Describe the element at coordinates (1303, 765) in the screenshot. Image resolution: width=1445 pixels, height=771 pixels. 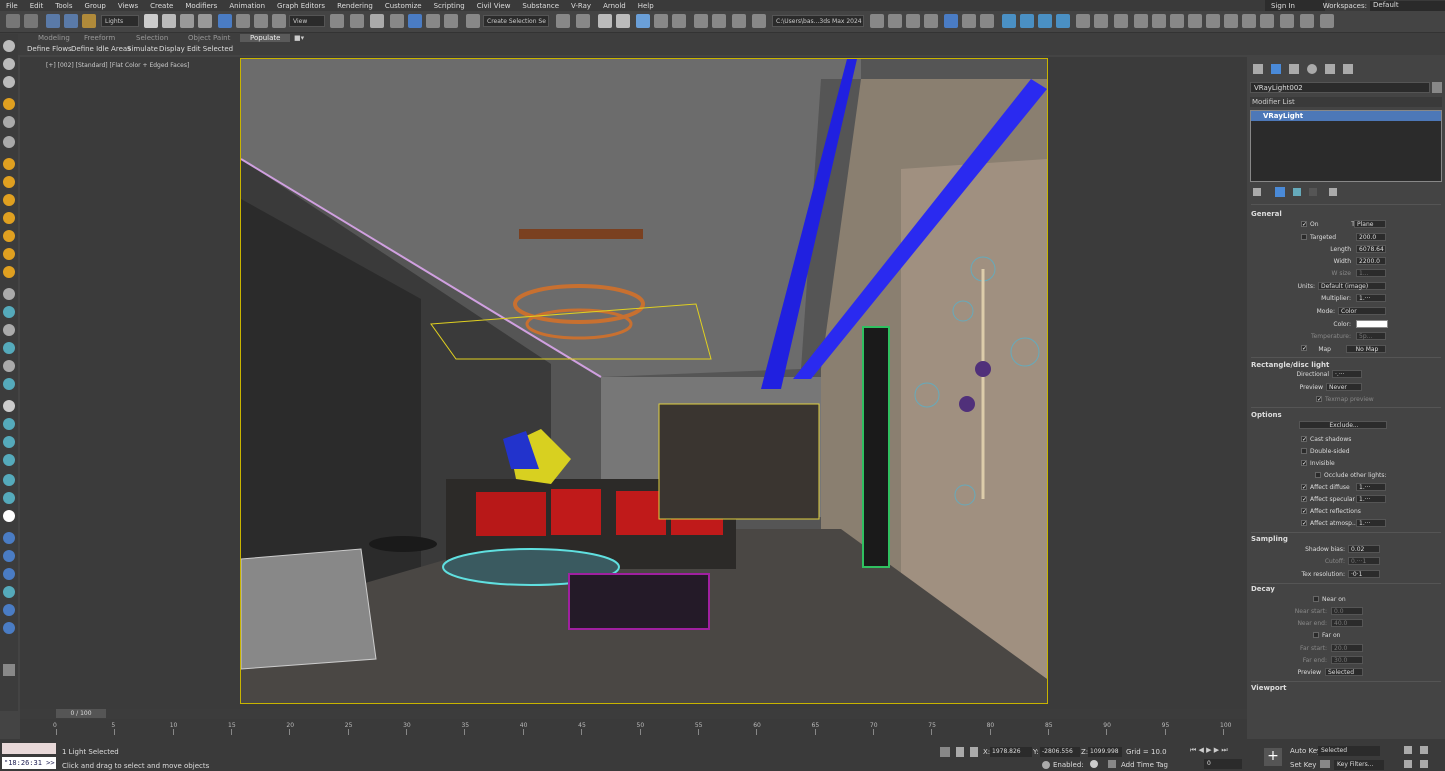
I see `set-key-button: Set Key` at that location.